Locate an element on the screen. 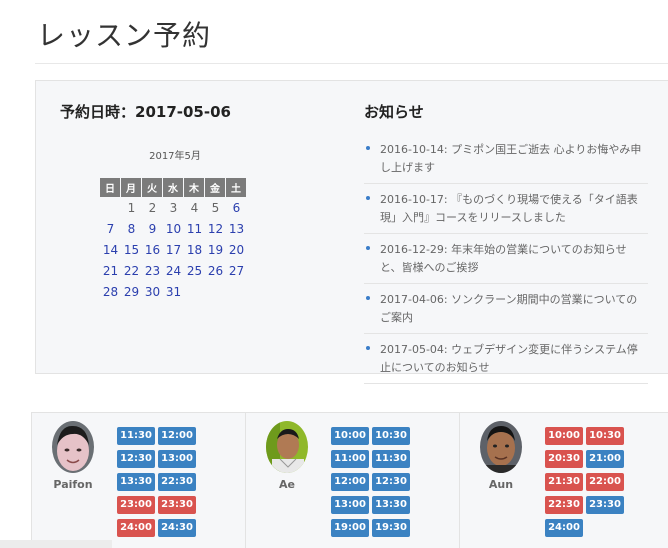 The image size is (668, 548). calendar-day-link: 9 is located at coordinates (152, 228).